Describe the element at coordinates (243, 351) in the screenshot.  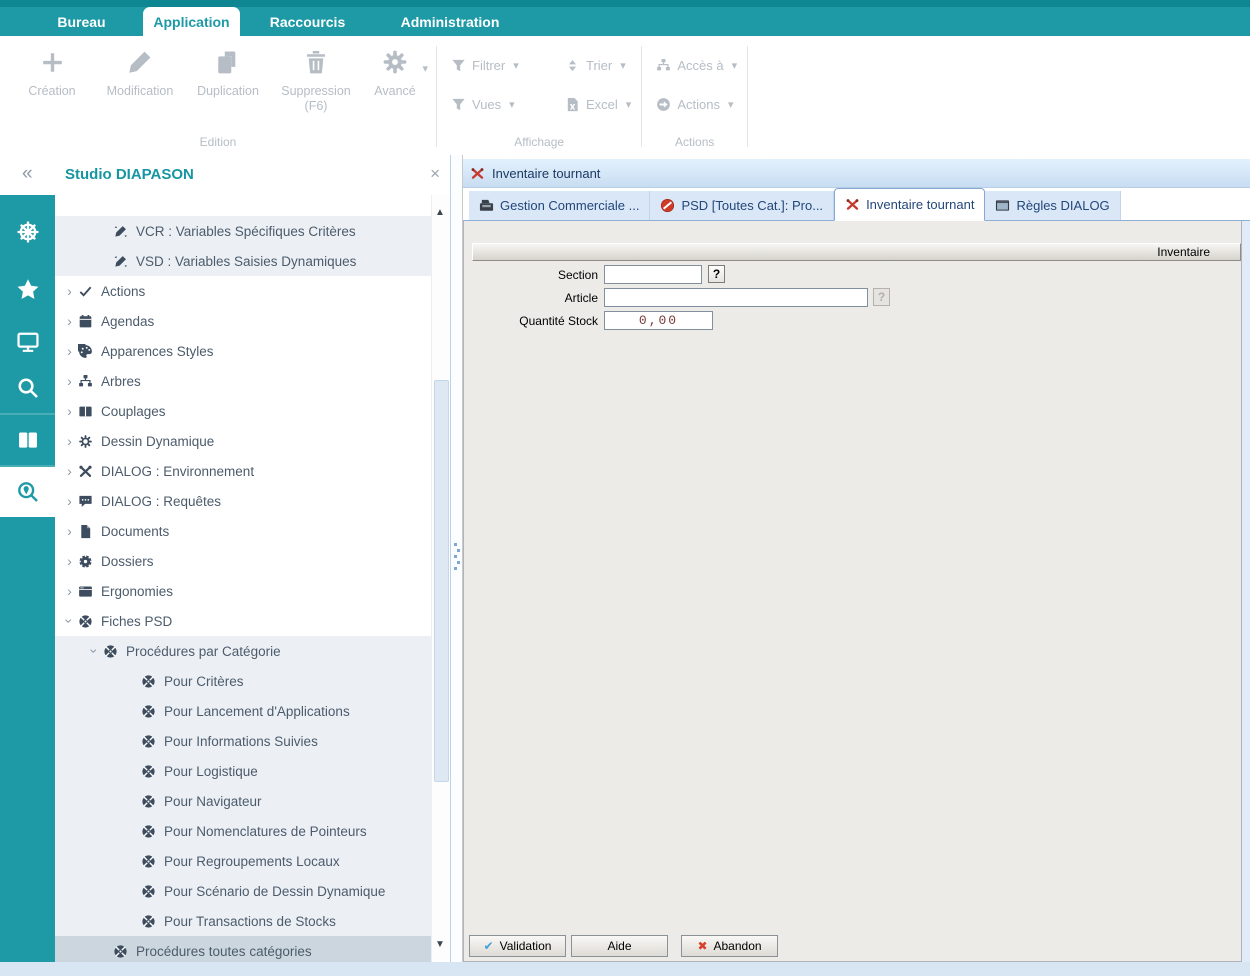
I see `tree-item: › Apparences Styles` at that location.